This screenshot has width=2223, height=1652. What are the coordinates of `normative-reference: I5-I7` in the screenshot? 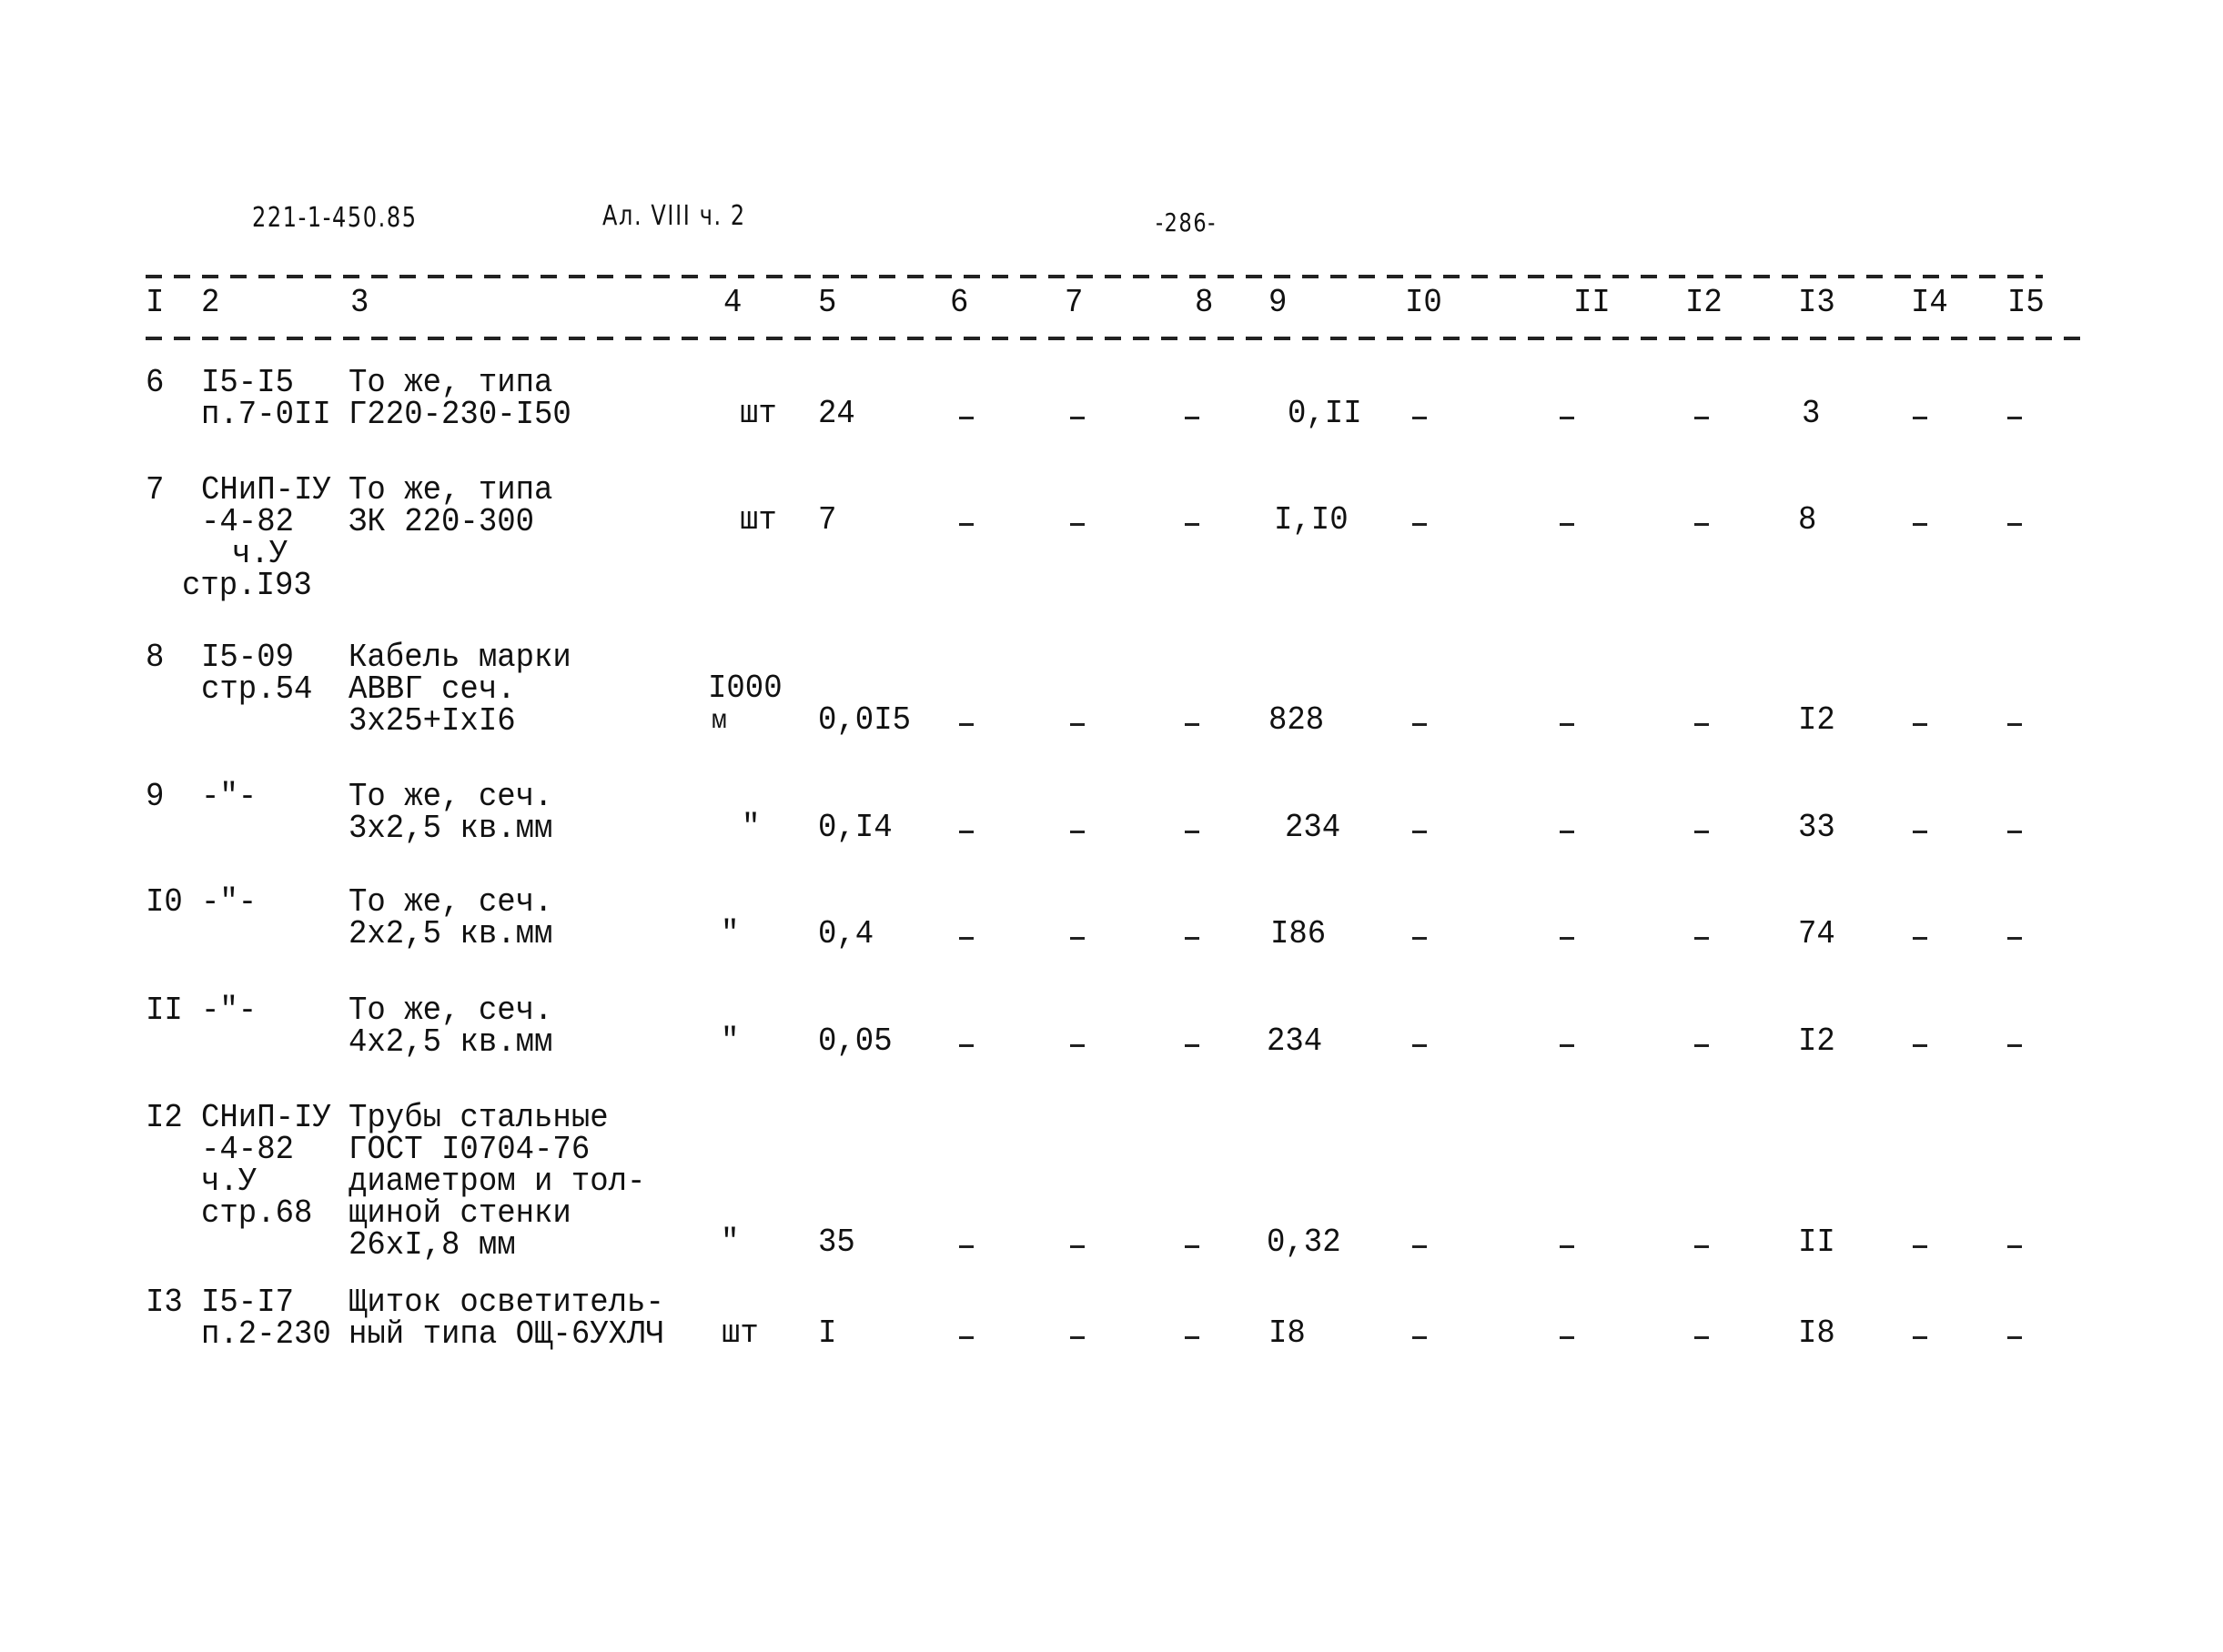 It's located at (248, 1303).